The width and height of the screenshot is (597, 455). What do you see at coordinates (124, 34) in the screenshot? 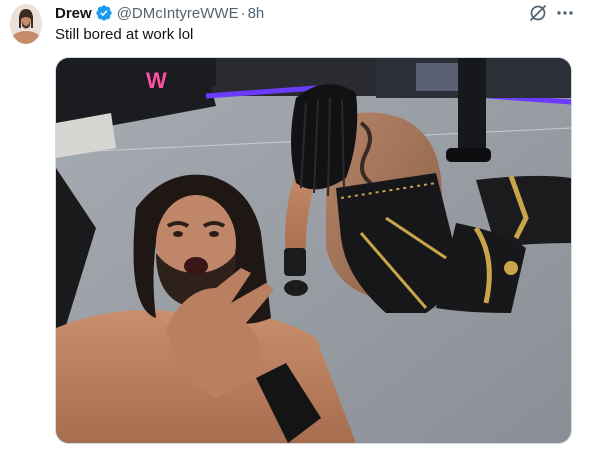
I see `tweet-text: Still bored at work lol` at bounding box center [124, 34].